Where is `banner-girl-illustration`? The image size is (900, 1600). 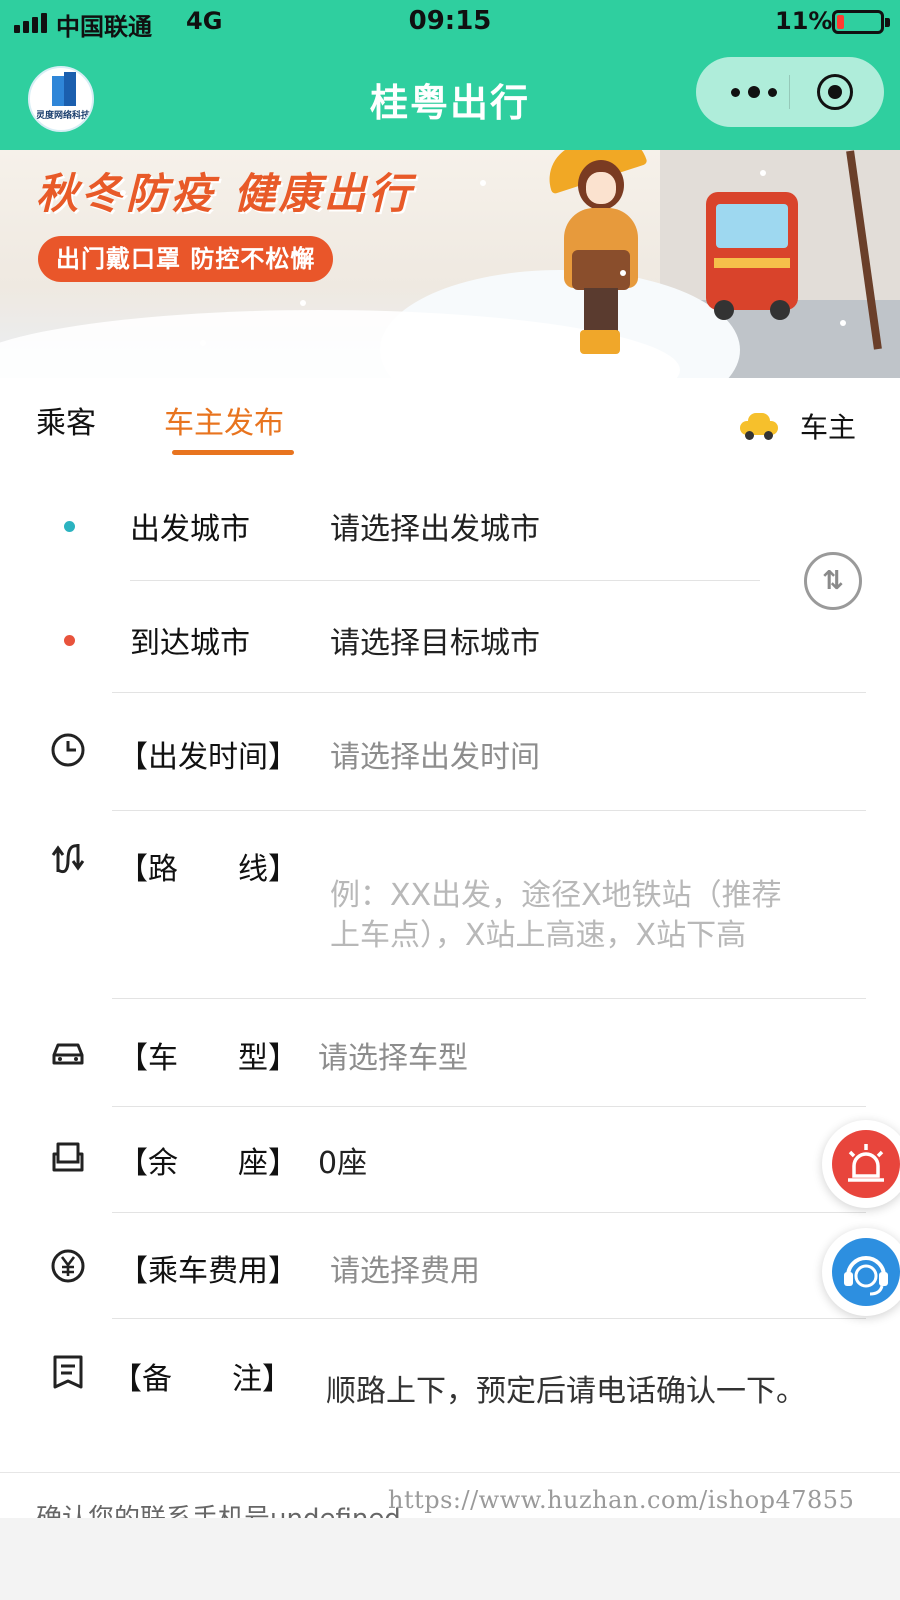
banner-girl-illustration is located at coordinates (603, 264).